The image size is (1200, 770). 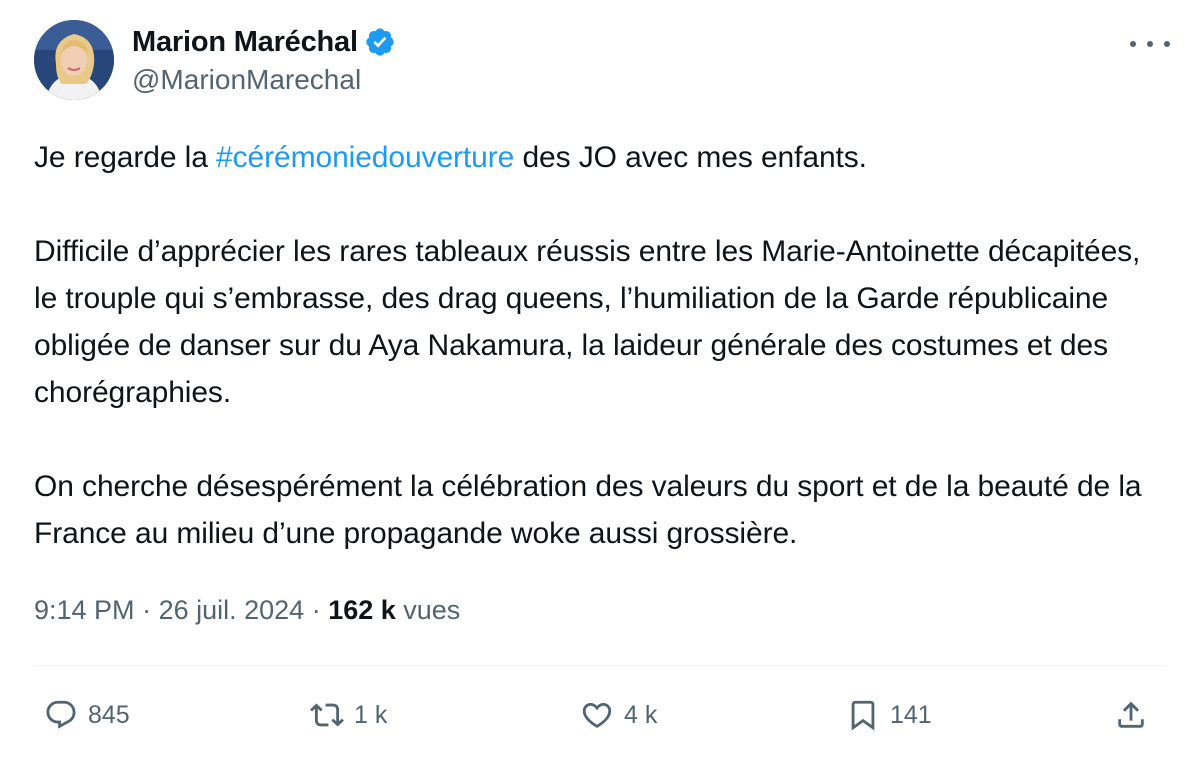 I want to click on bookmark-count: 141, so click(x=911, y=714).